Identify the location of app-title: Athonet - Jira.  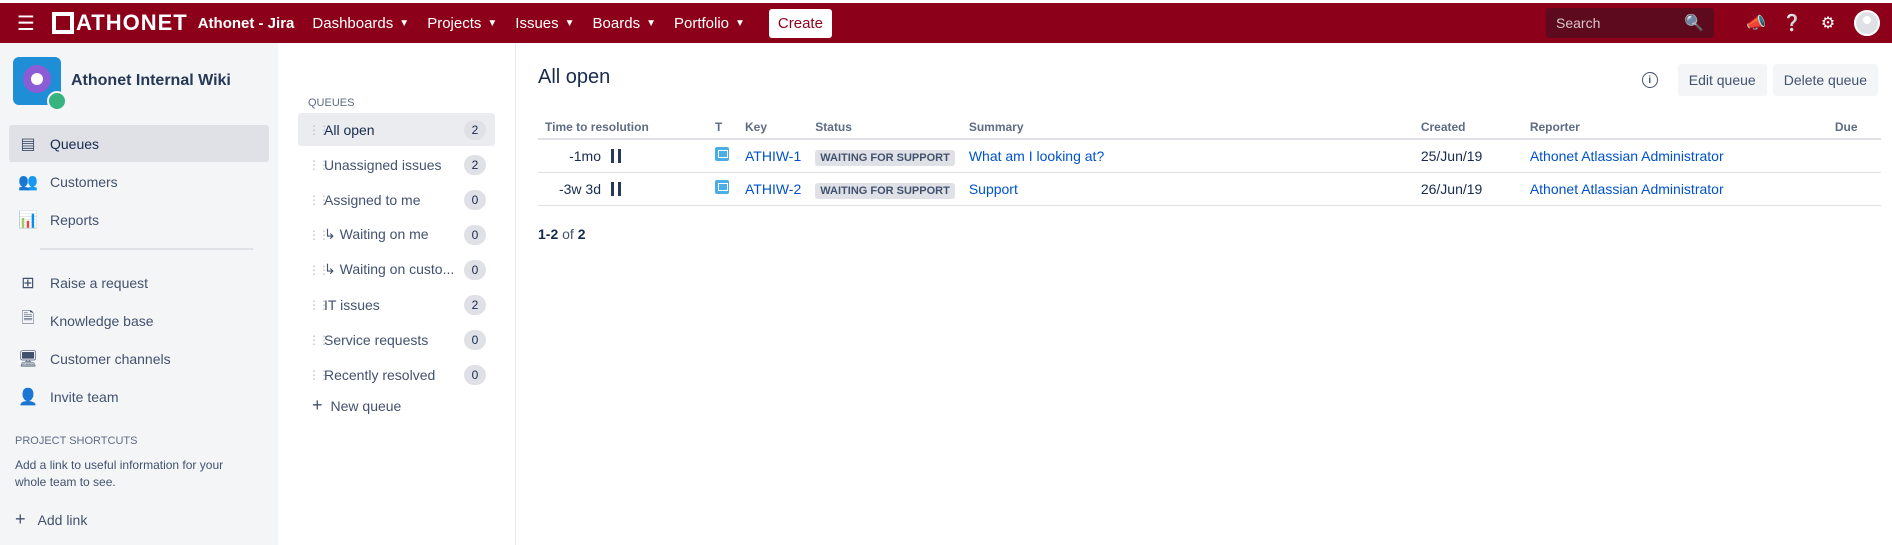
(246, 23).